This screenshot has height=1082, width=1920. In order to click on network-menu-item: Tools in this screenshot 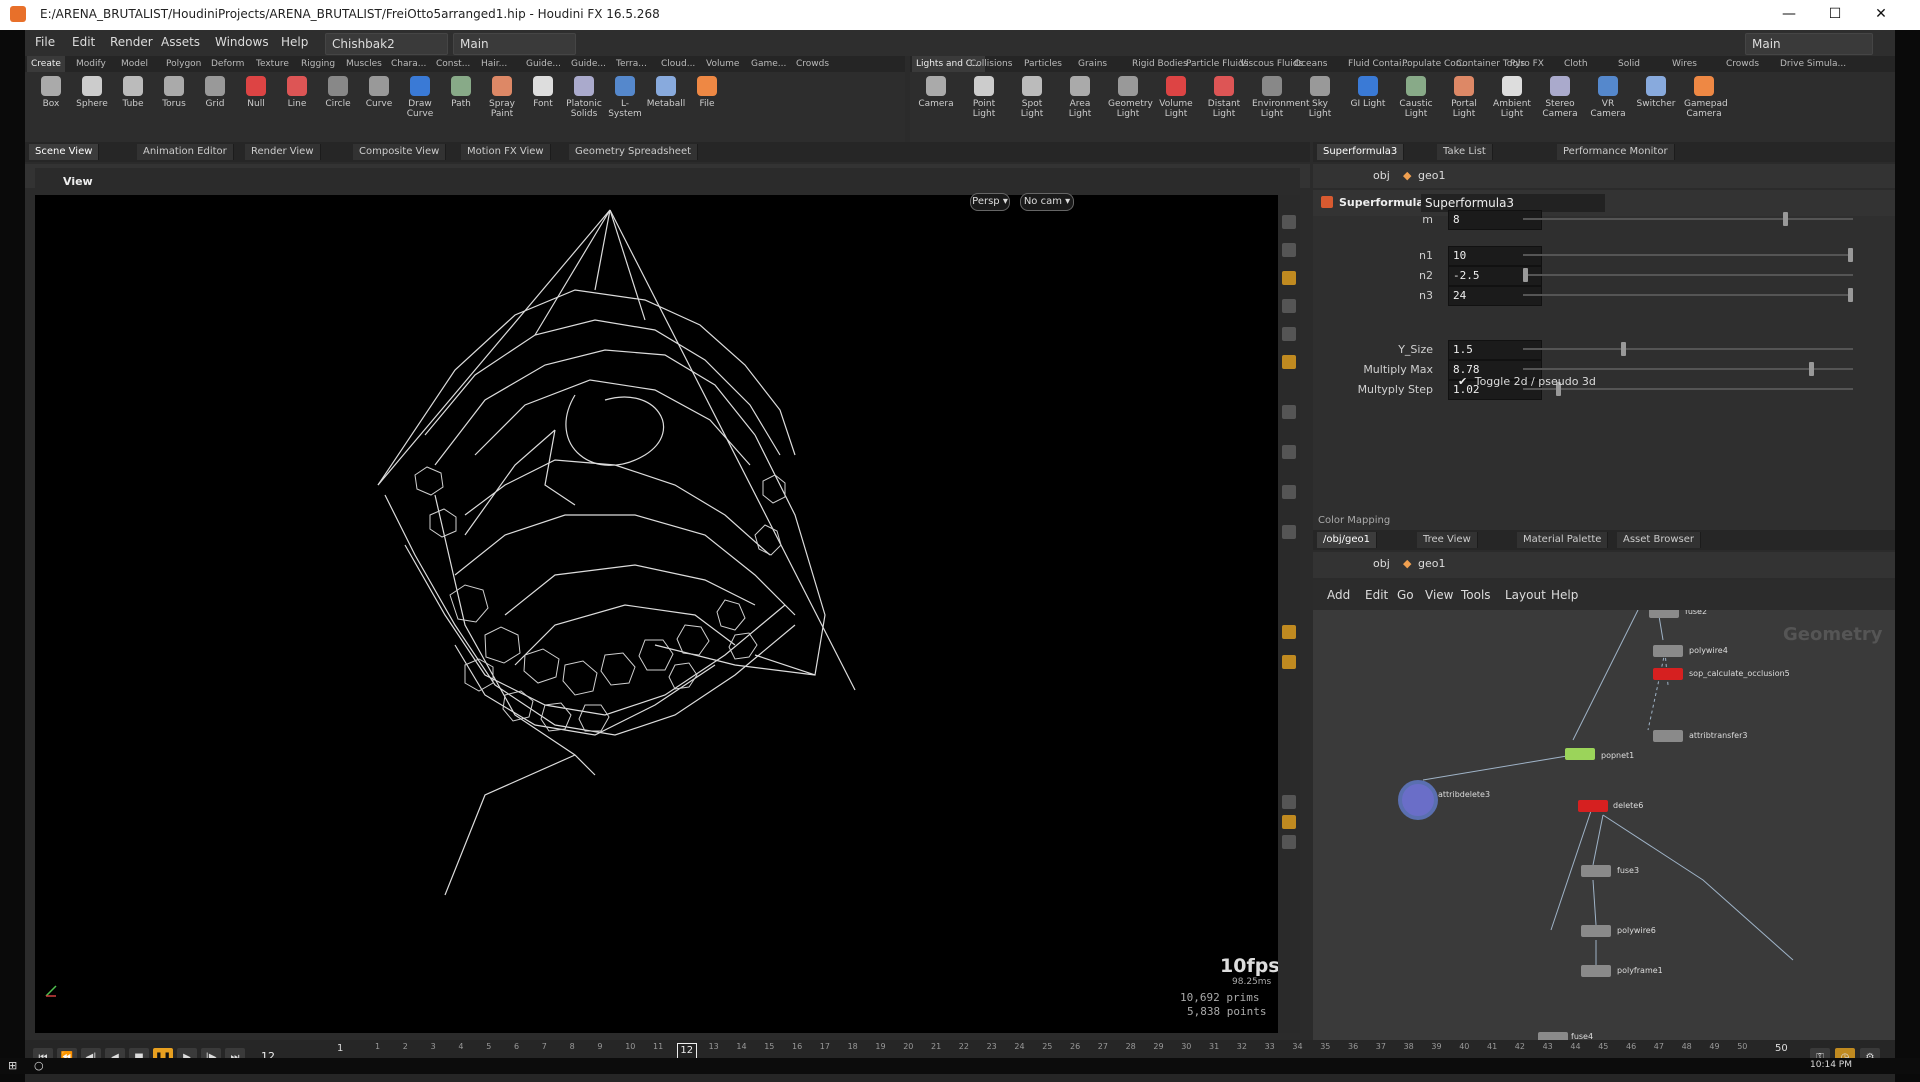, I will do `click(1476, 595)`.